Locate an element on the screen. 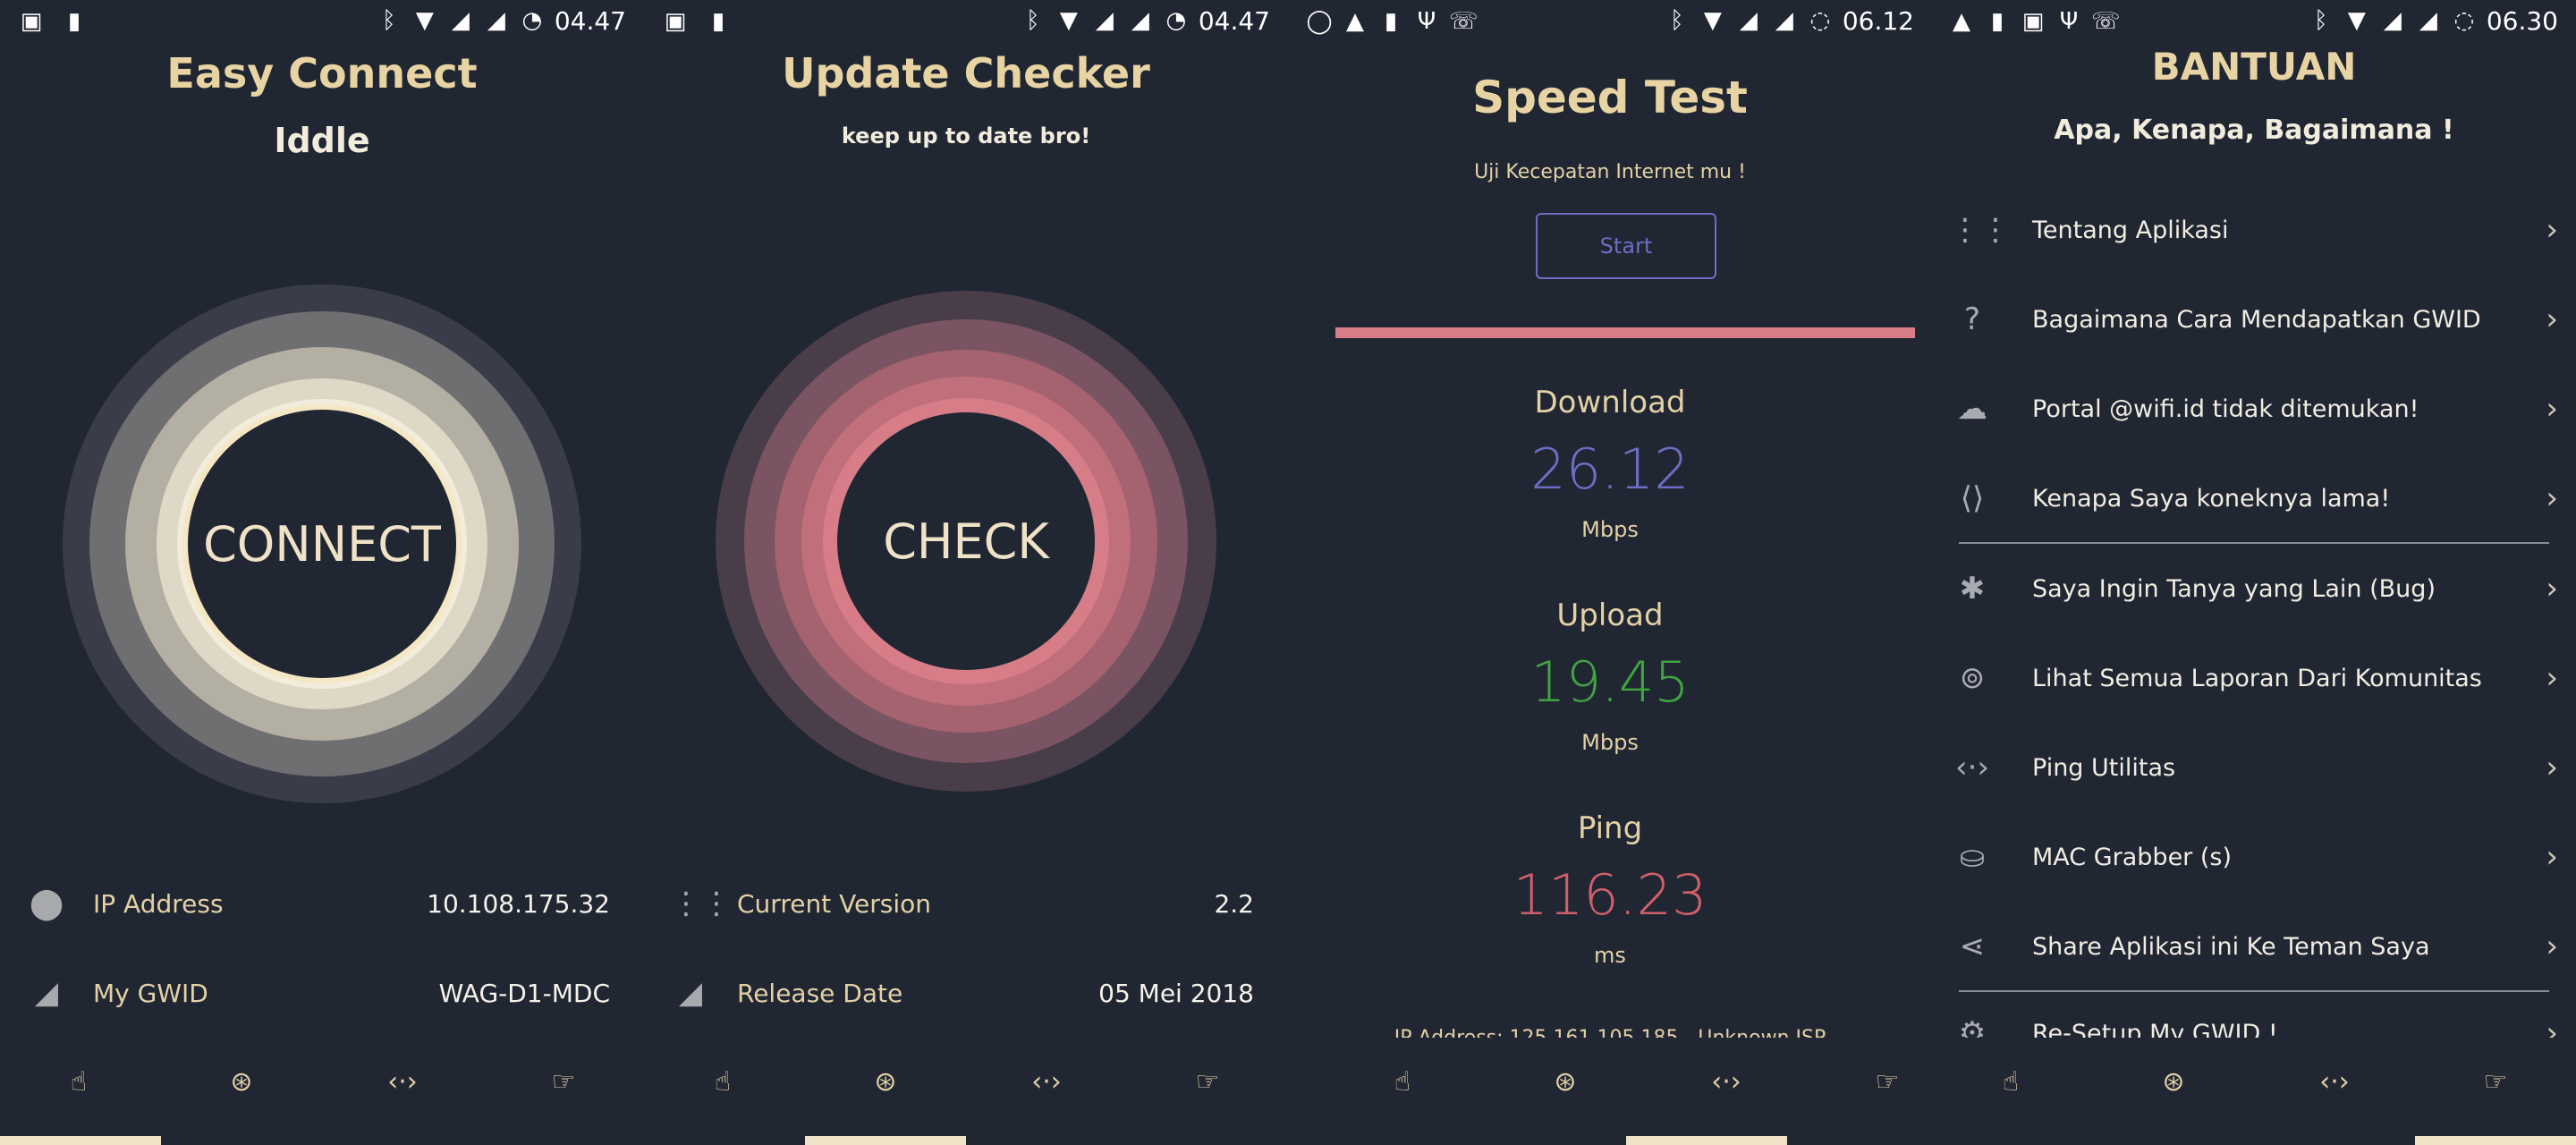 The height and width of the screenshot is (1145, 2576). download-label: Download is located at coordinates (1610, 402).